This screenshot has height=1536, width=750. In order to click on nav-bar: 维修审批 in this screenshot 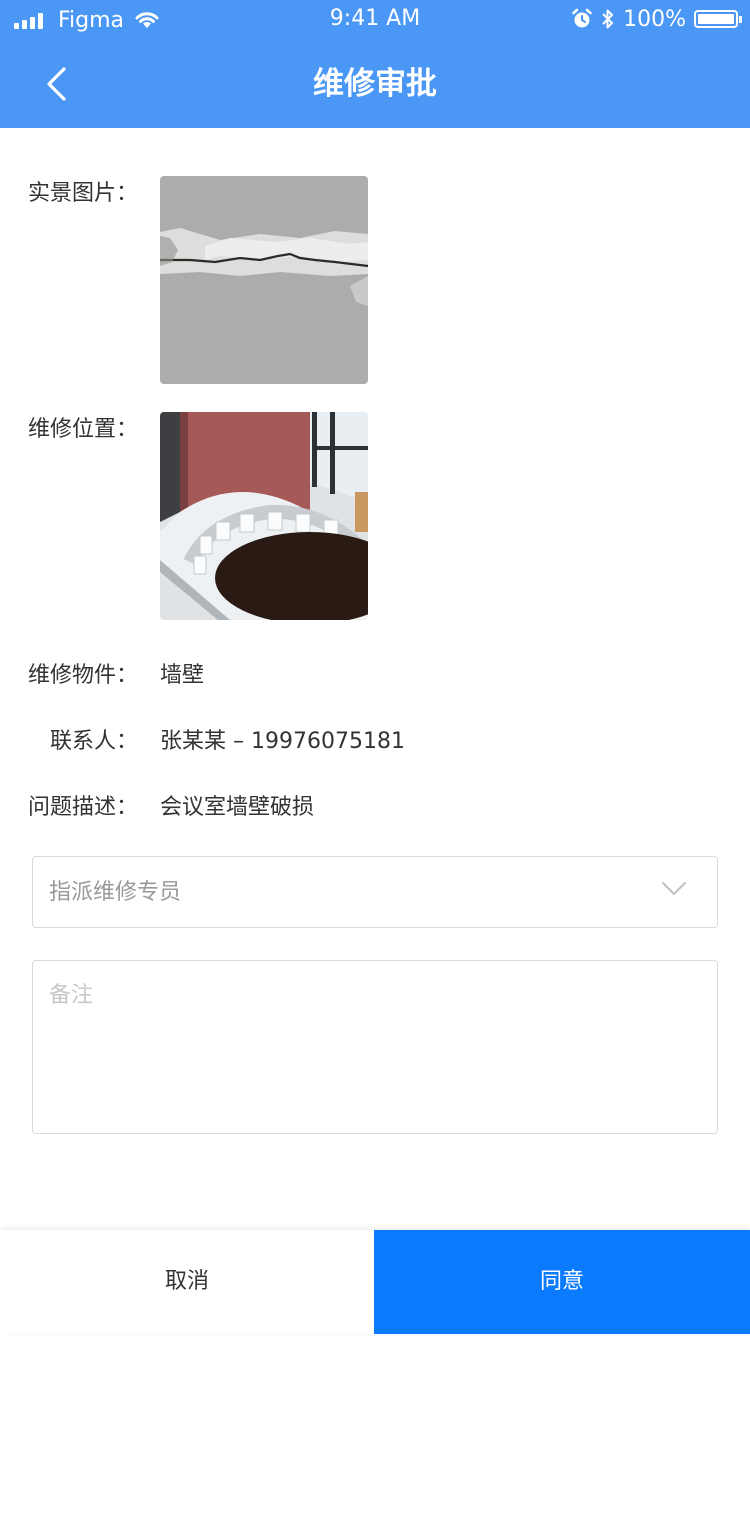, I will do `click(375, 84)`.